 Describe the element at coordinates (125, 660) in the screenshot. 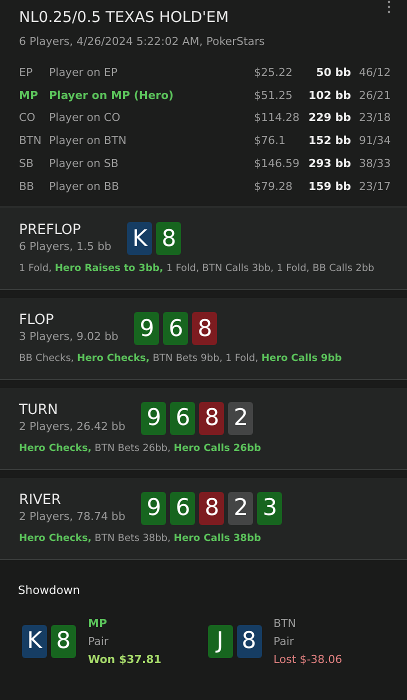

I see `hand-result: Won $37.81` at that location.